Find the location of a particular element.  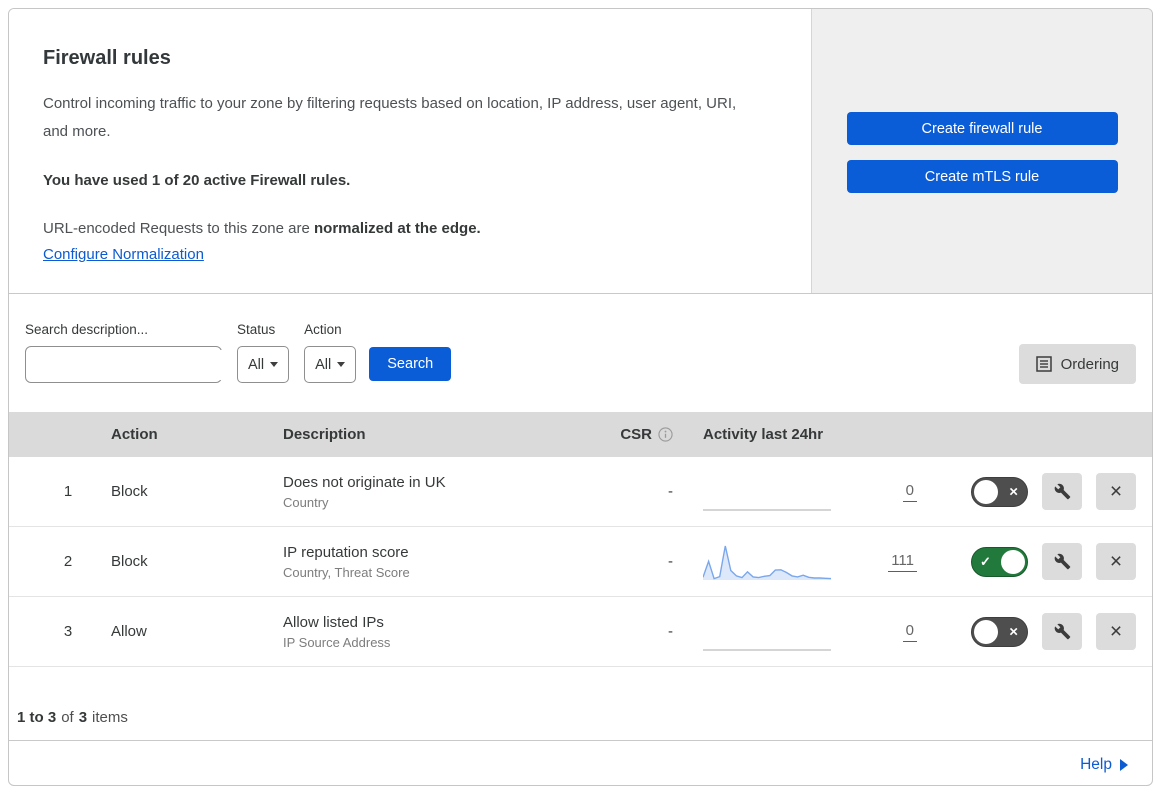

action-cell: Allow is located at coordinates (129, 631).